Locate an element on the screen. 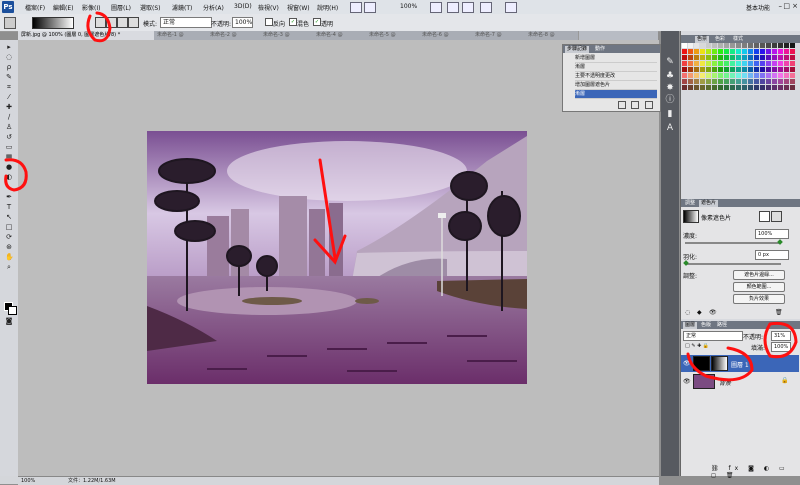 The height and width of the screenshot is (485, 800). density-slider is located at coordinates (733, 243).